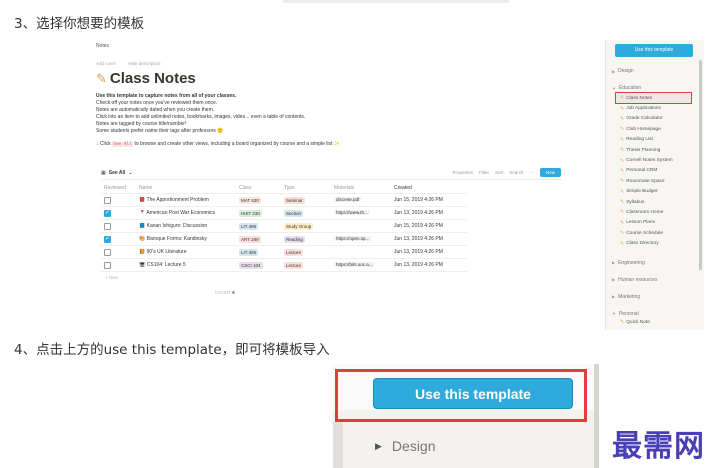  I want to click on class-tag: LIT 495, so click(249, 226).